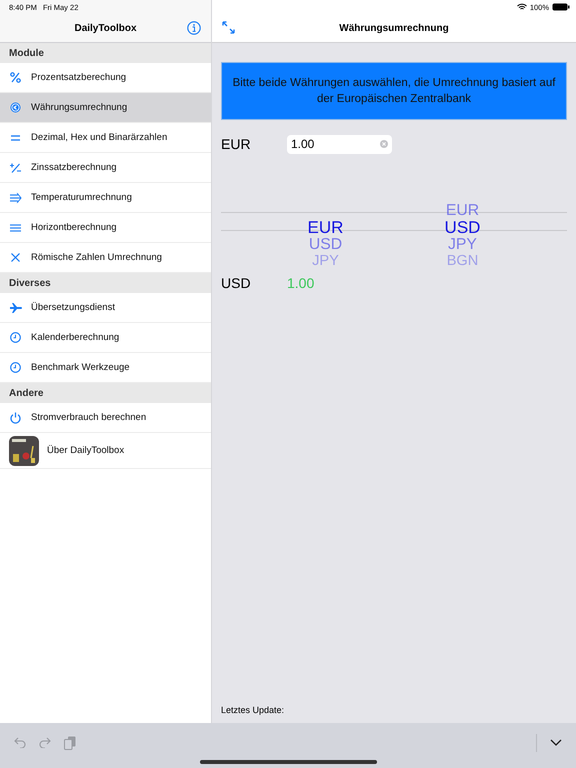  I want to click on undo-icon, so click(20, 742).